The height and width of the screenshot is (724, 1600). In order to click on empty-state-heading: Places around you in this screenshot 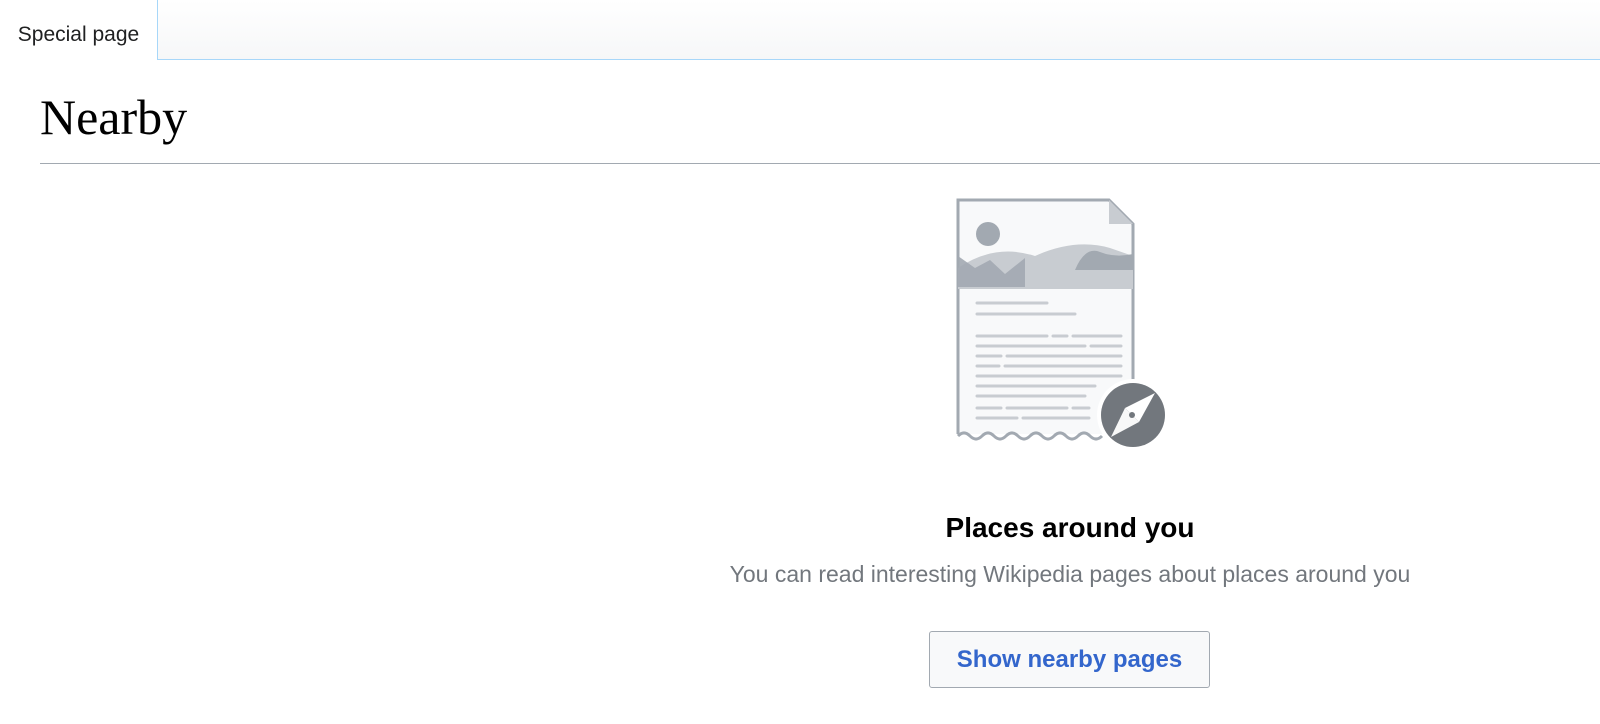, I will do `click(1070, 527)`.